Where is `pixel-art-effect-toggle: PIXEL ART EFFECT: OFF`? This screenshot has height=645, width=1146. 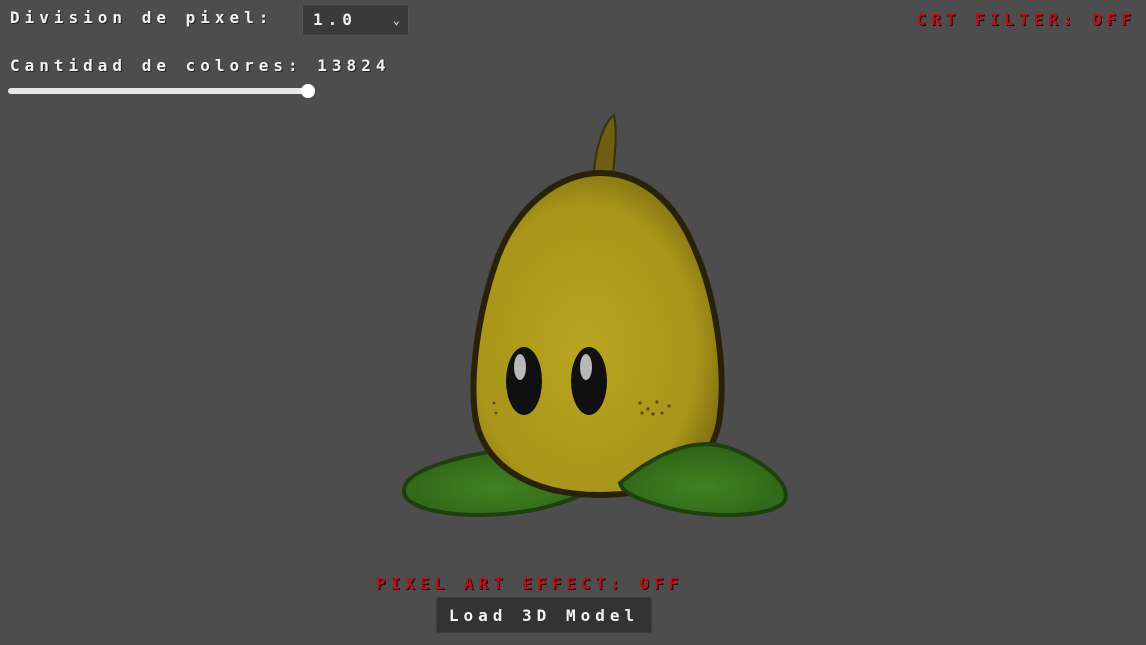
pixel-art-effect-toggle: PIXEL ART EFFECT: OFF is located at coordinates (529, 583).